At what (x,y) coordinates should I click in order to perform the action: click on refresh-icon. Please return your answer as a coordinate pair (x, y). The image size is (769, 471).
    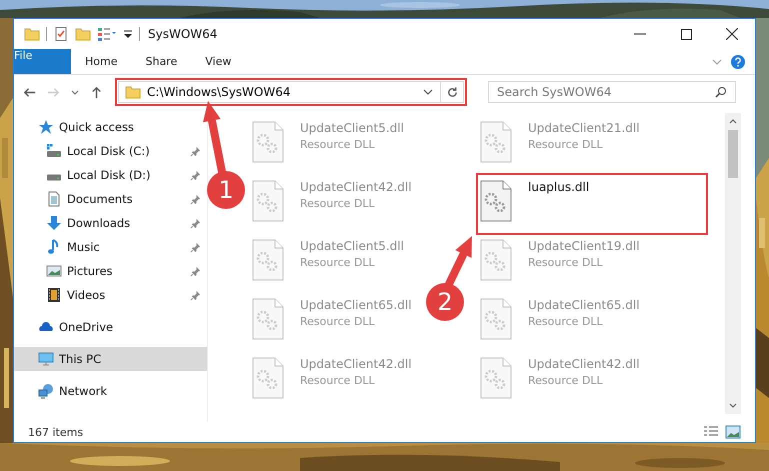
    Looking at the image, I should click on (452, 92).